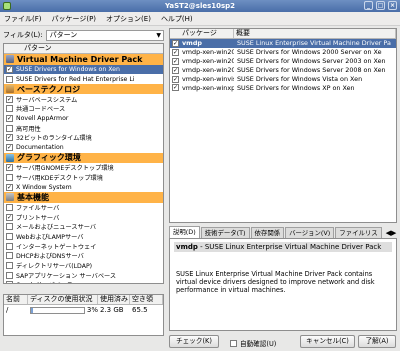  I want to click on pattern-label: Oracleサーバベース, so click(44, 281).